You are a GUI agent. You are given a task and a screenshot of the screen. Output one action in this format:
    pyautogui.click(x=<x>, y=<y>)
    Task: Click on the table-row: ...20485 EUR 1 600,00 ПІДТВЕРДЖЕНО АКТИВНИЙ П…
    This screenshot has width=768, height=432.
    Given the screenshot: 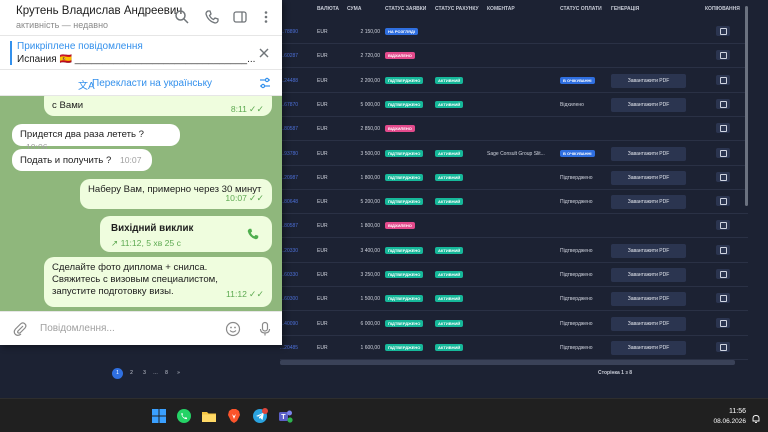 What is the action you would take?
    pyautogui.click(x=514, y=348)
    